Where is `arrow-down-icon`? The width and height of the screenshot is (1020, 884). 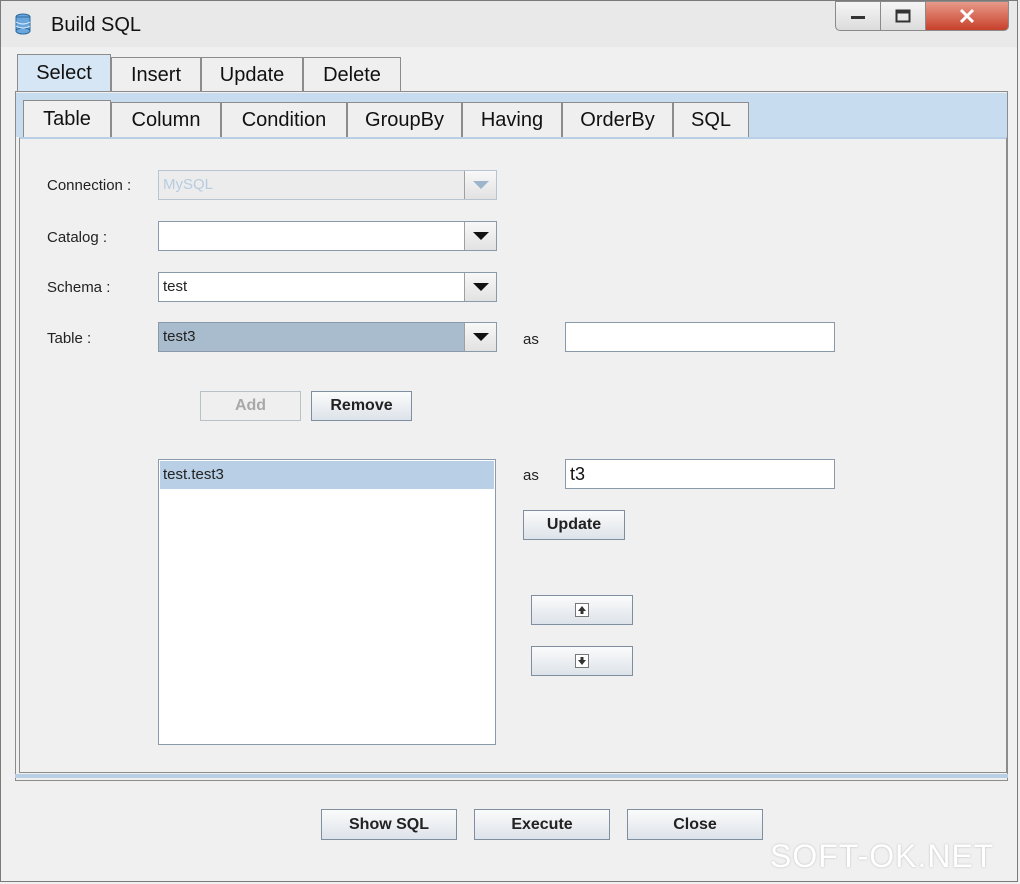
arrow-down-icon is located at coordinates (582, 661).